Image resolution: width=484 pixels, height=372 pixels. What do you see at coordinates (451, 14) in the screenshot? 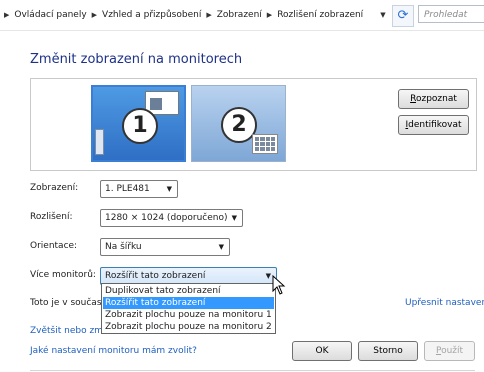
I see `search-input: Prohledat` at bounding box center [451, 14].